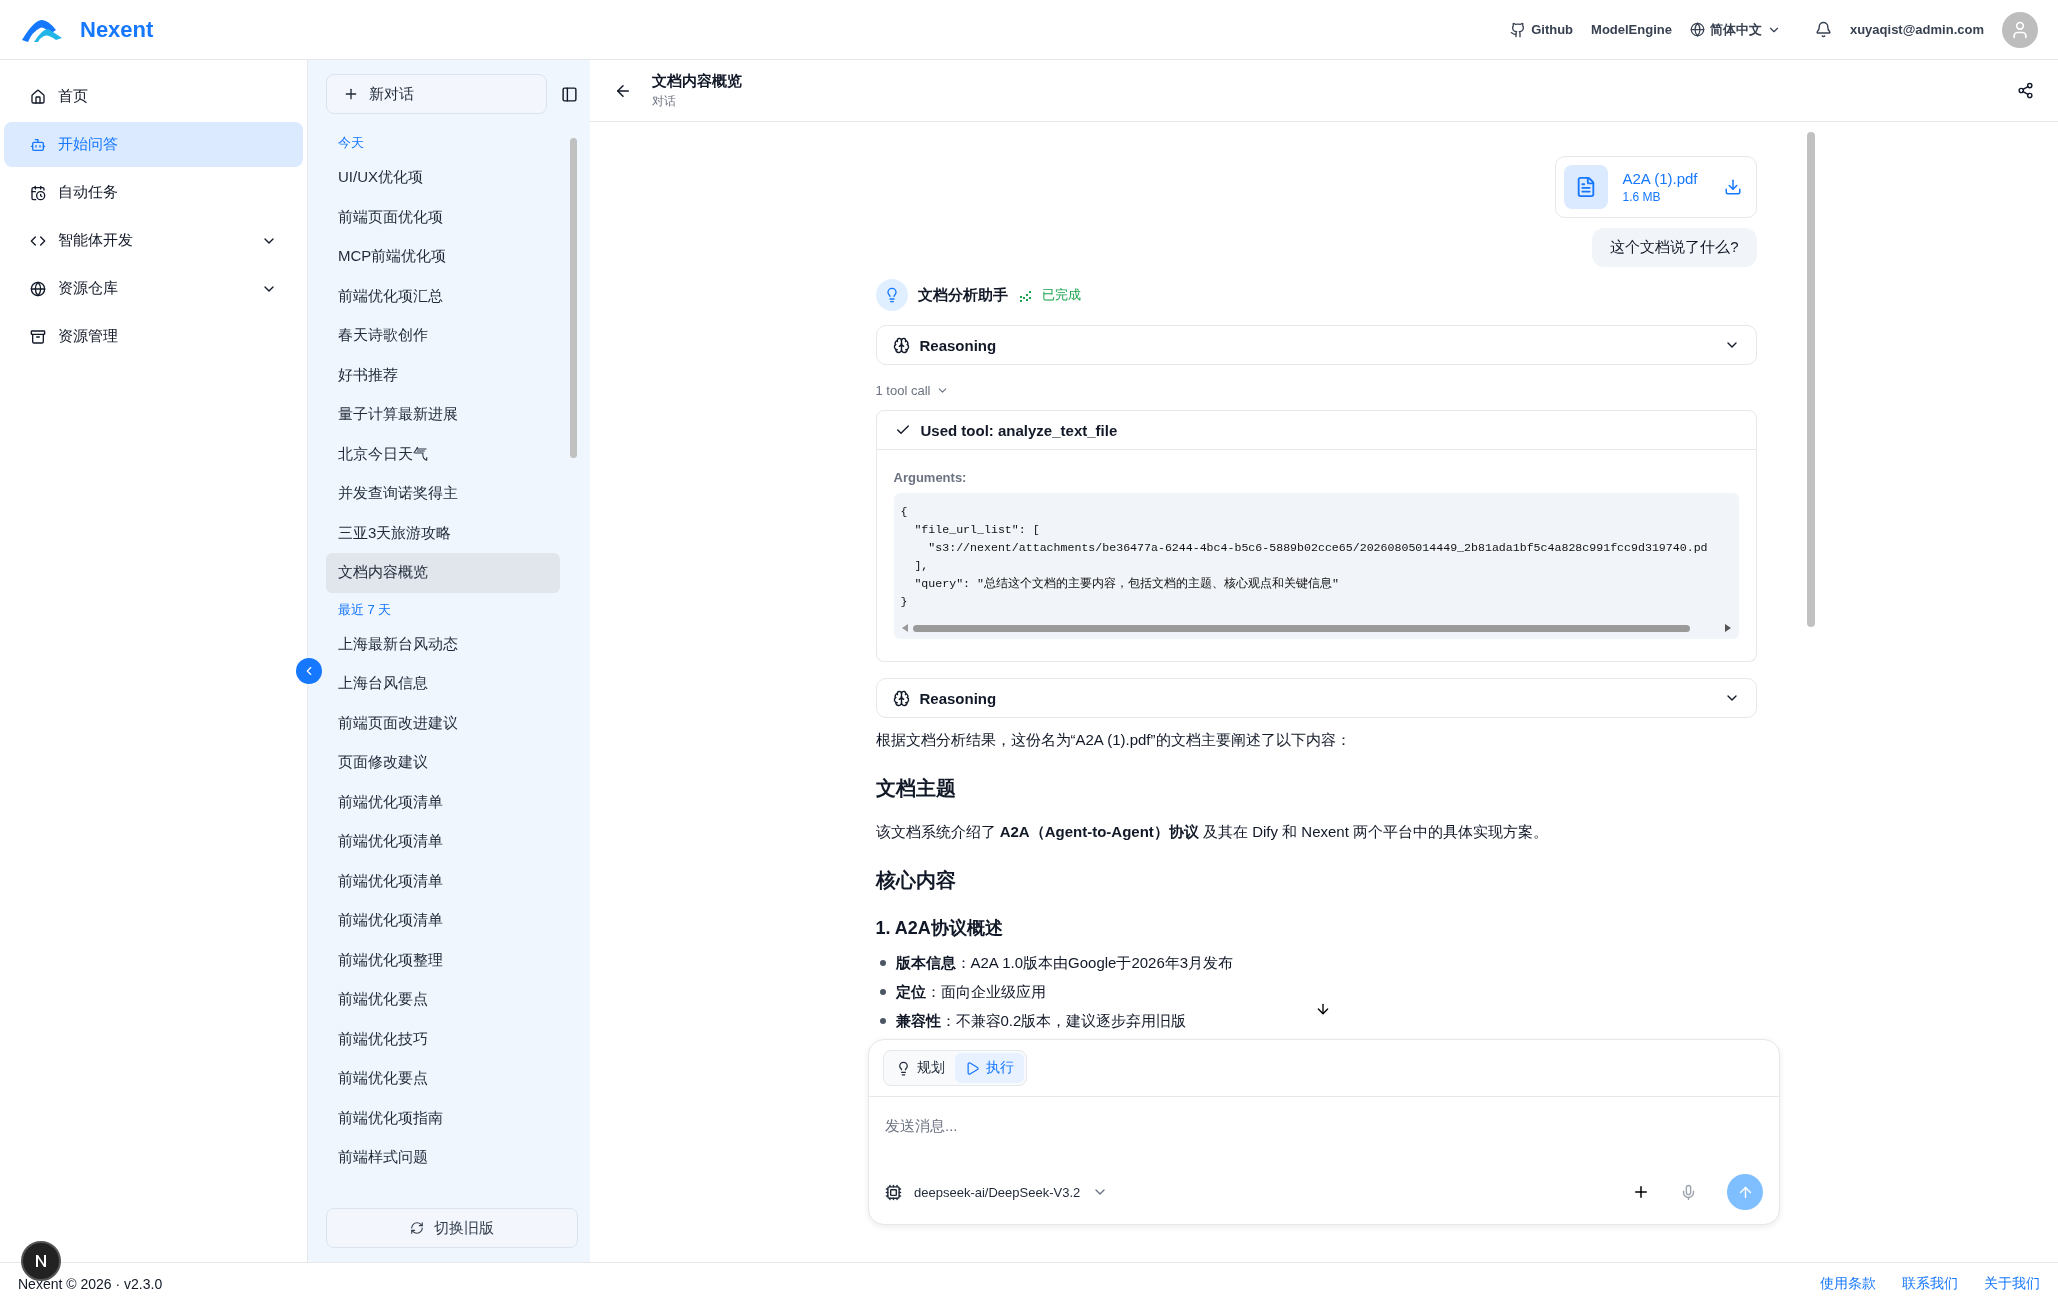  Describe the element at coordinates (443, 375) in the screenshot. I see `conversation-item: 好书推荐` at that location.